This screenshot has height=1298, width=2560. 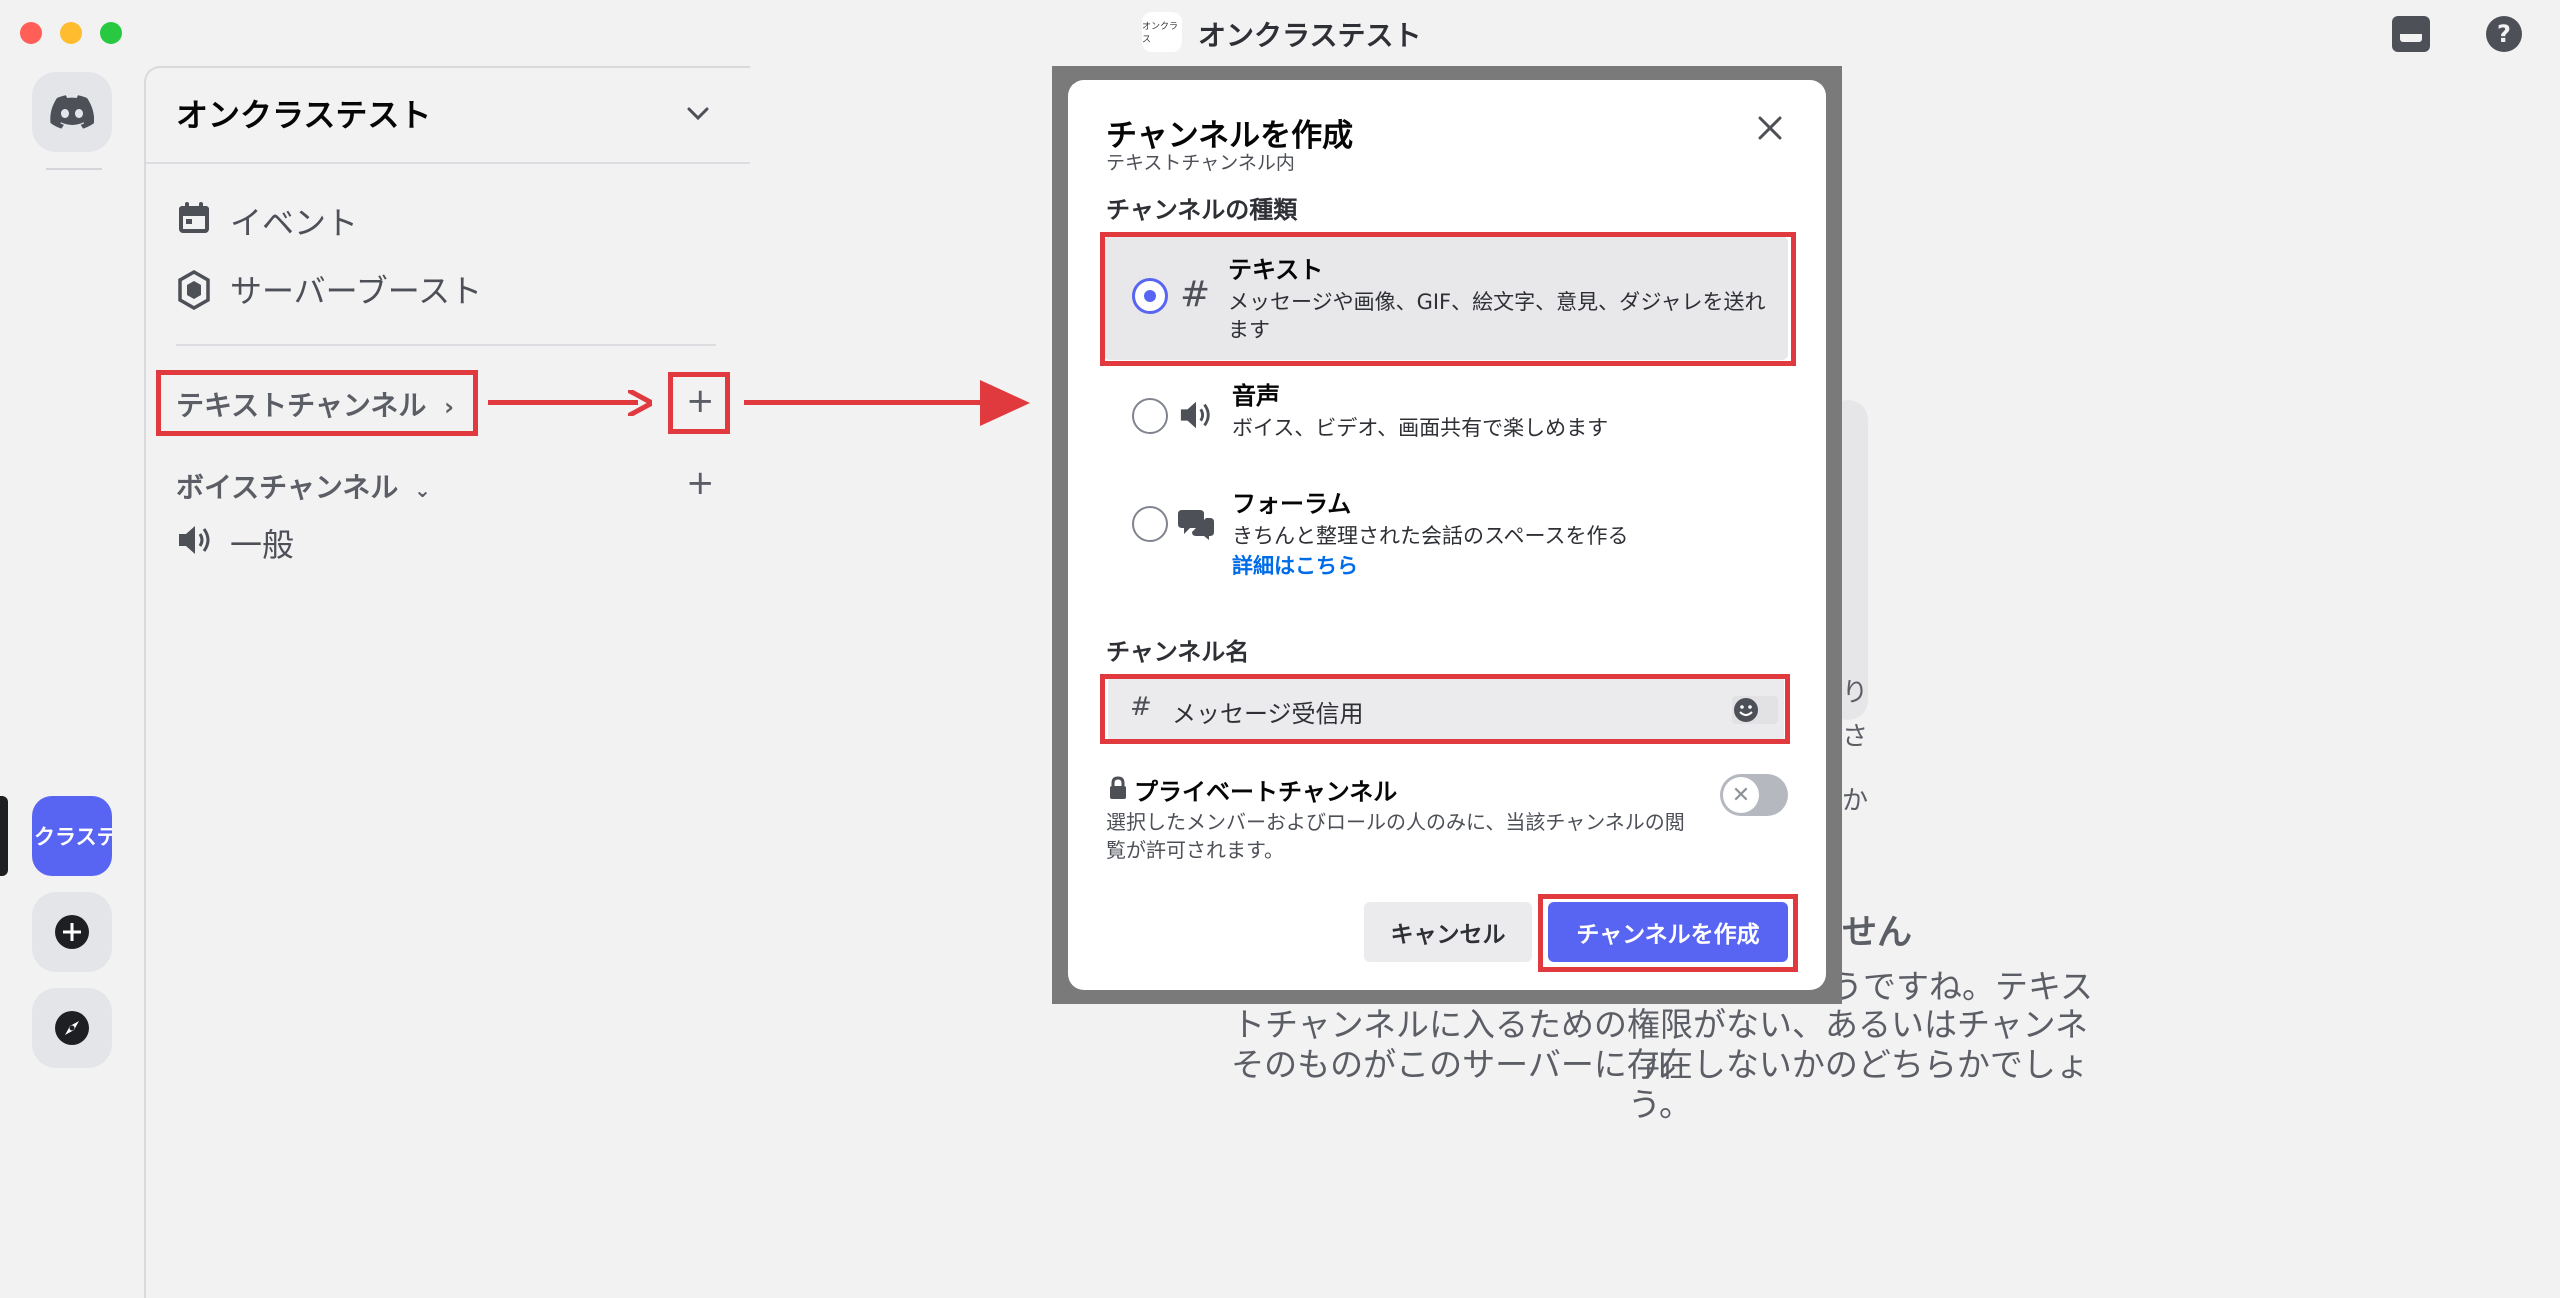 I want to click on sidebar-item-server-boost: サーバーブースト, so click(x=356, y=289).